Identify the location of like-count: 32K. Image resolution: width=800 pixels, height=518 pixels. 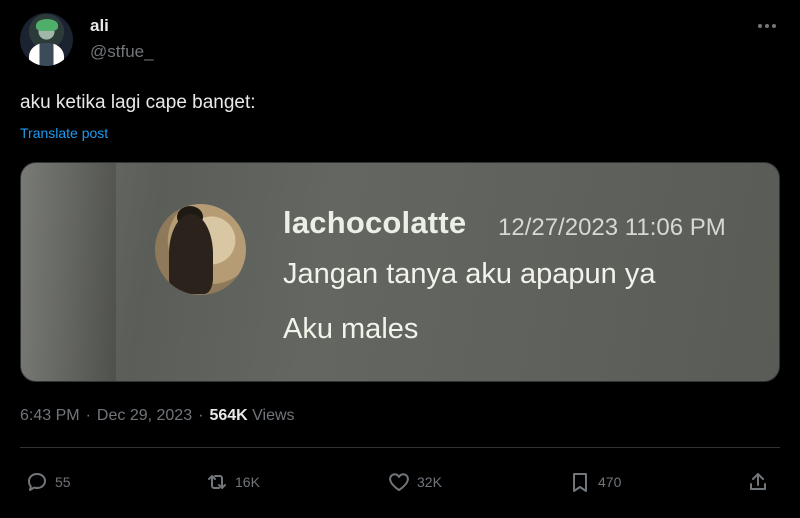
(429, 482).